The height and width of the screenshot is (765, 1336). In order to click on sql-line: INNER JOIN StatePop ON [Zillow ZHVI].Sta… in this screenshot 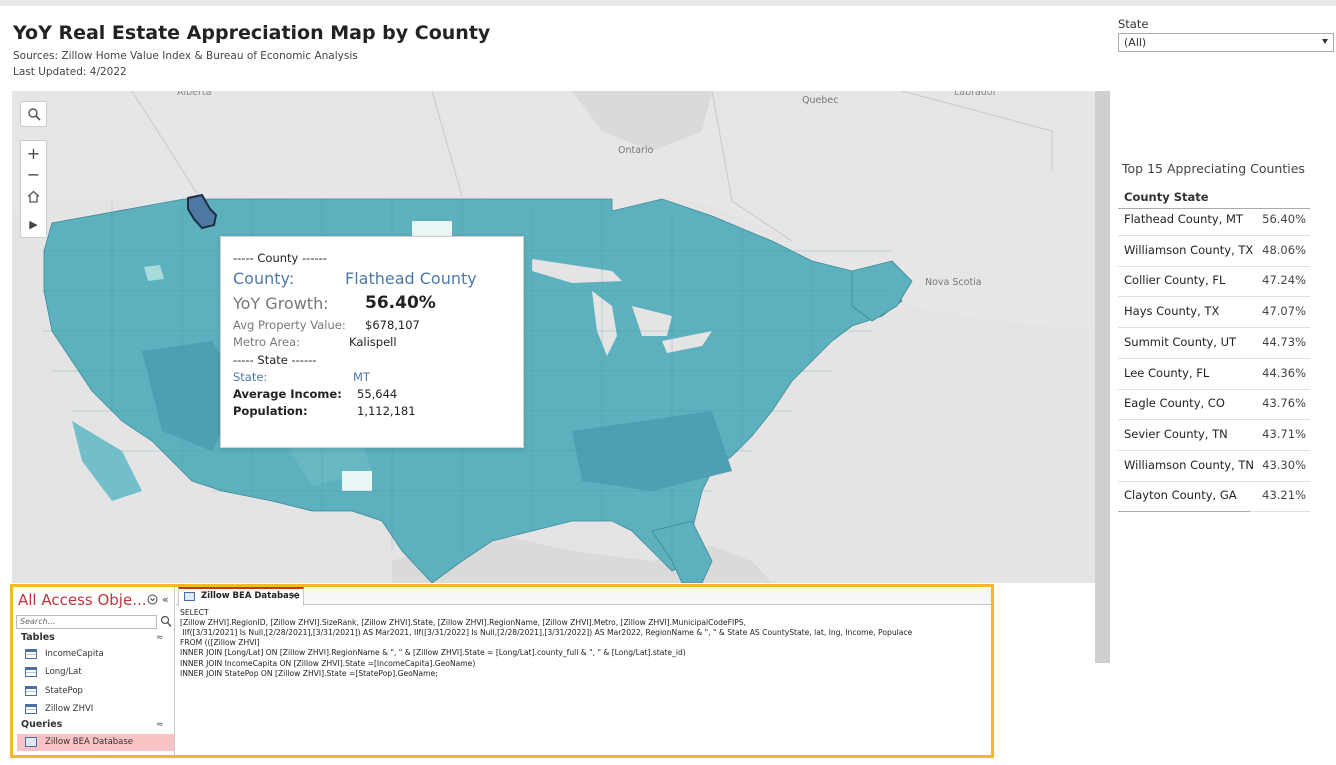, I will do `click(309, 673)`.